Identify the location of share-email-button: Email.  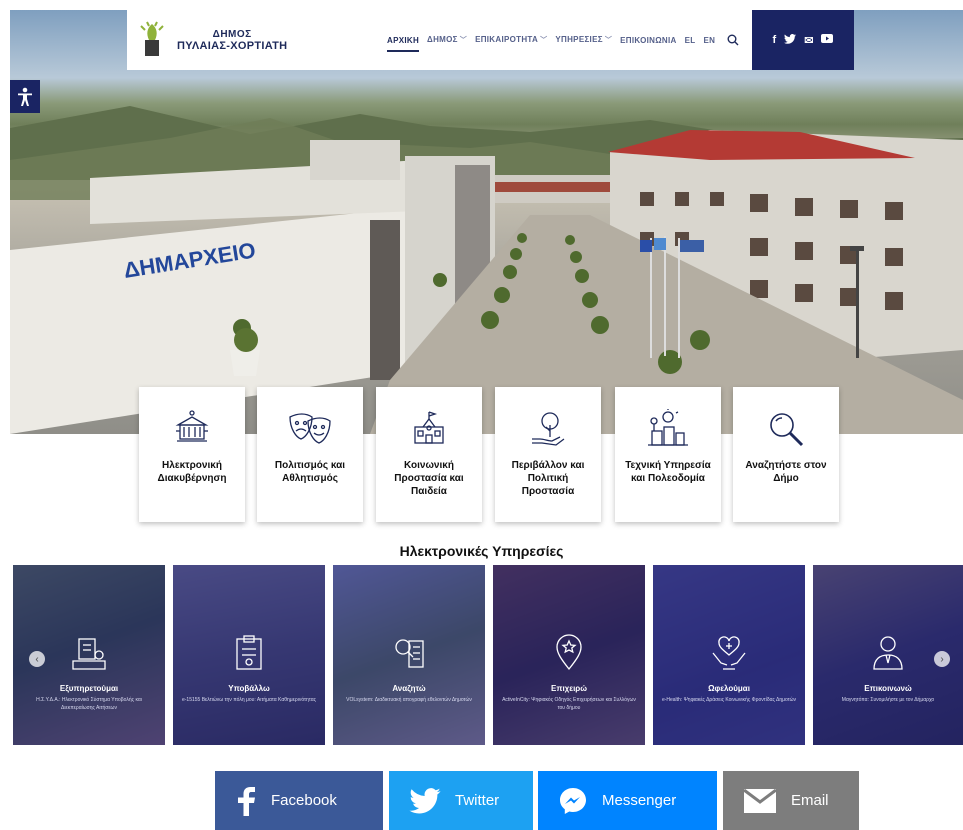
(791, 800).